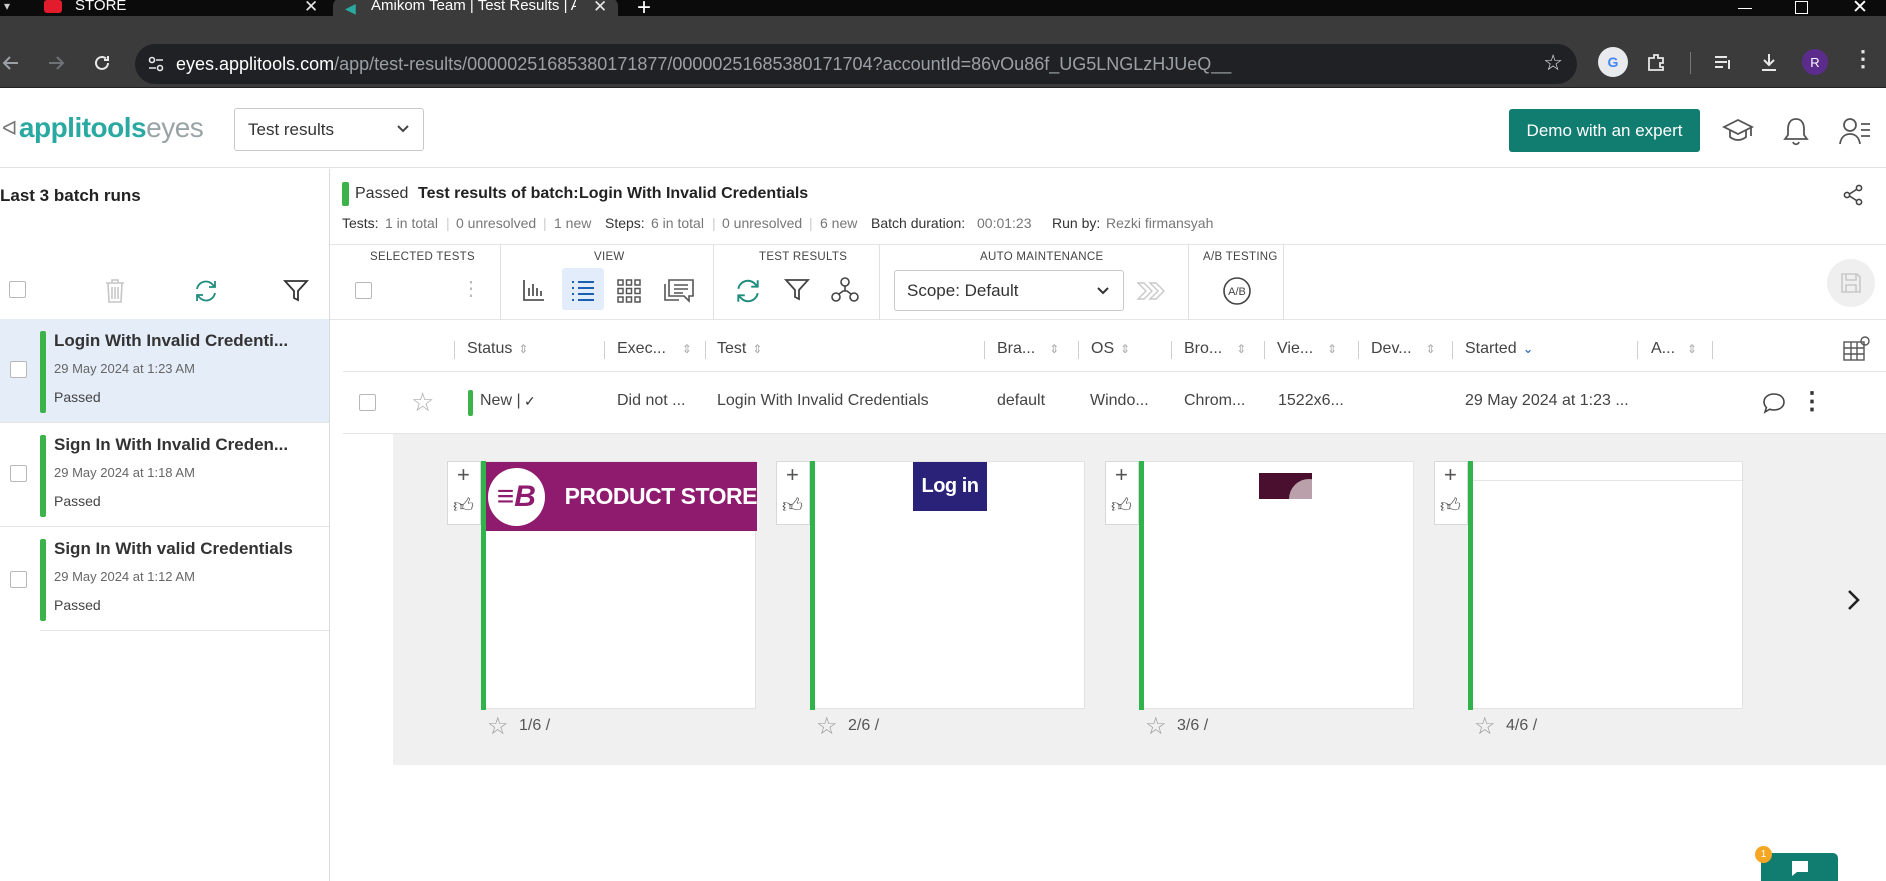 The height and width of the screenshot is (881, 1886). Describe the element at coordinates (1307, 349) in the screenshot. I see `col-viewport: Vie... ⇕` at that location.